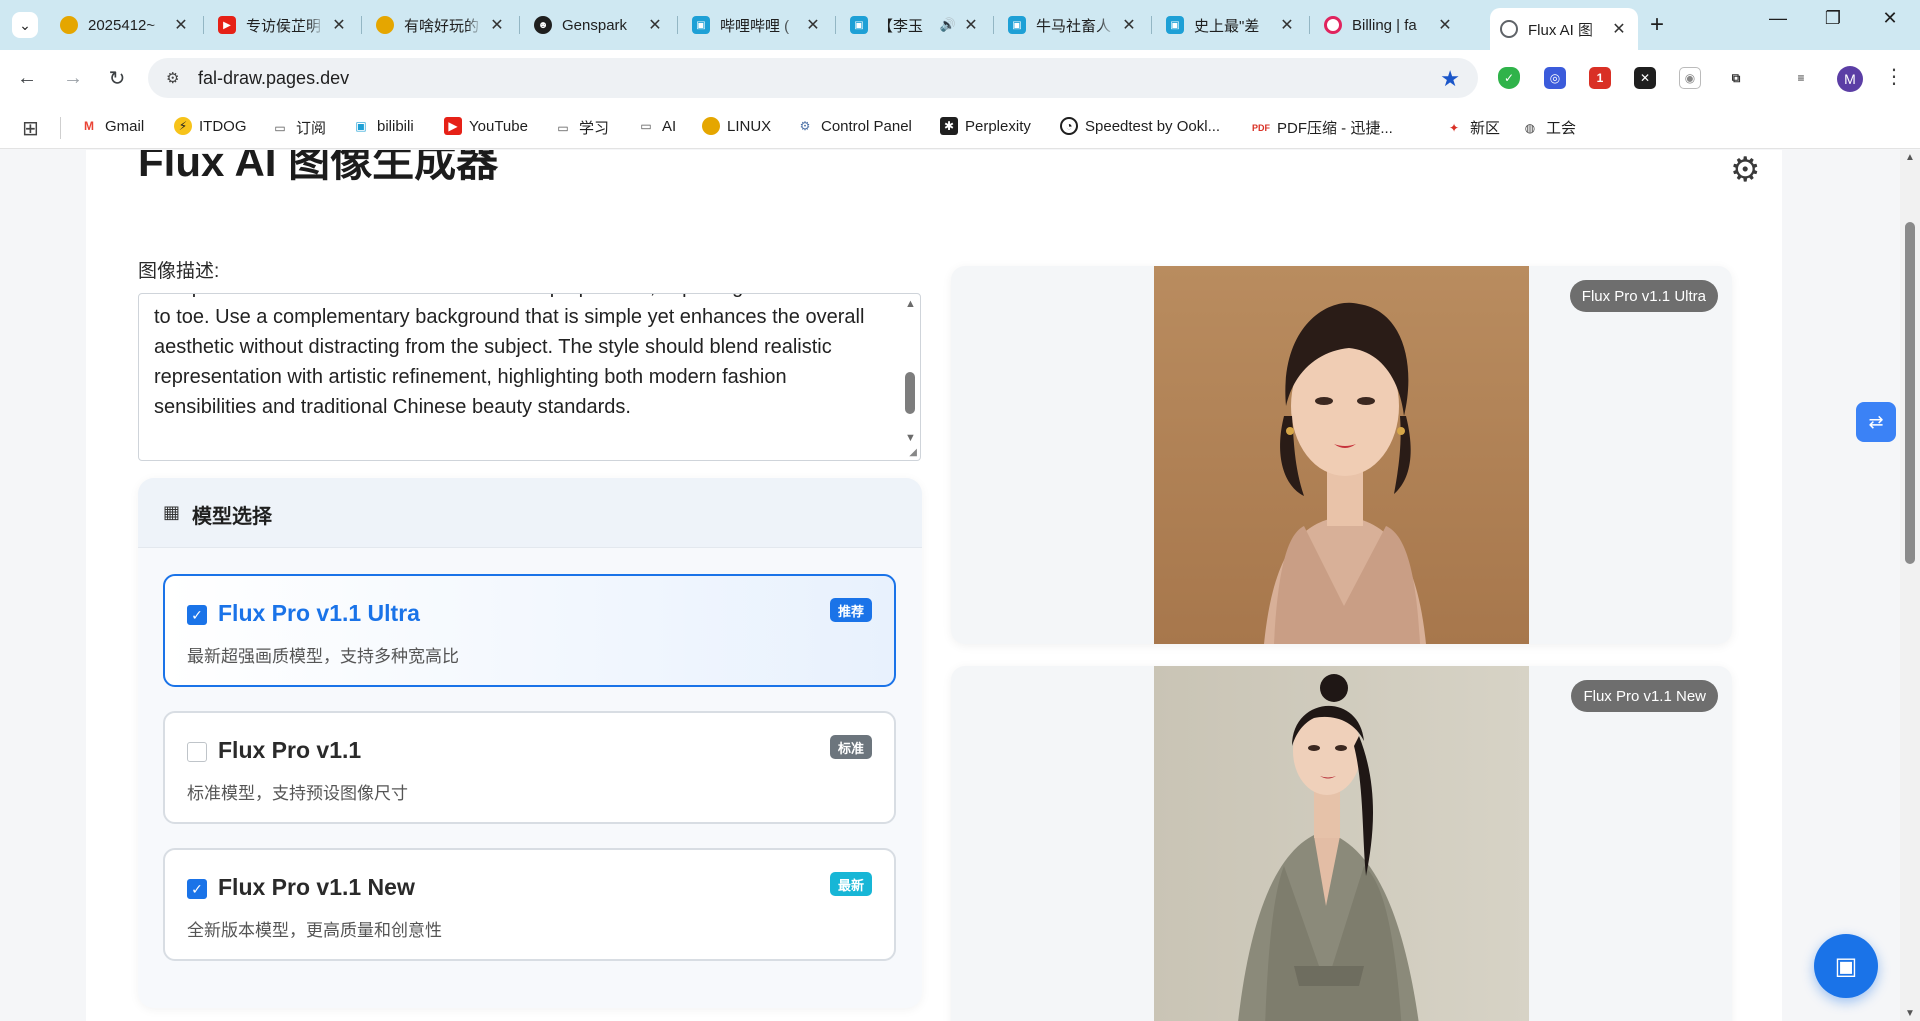  What do you see at coordinates (27, 78) in the screenshot?
I see `back-icon: ←` at bounding box center [27, 78].